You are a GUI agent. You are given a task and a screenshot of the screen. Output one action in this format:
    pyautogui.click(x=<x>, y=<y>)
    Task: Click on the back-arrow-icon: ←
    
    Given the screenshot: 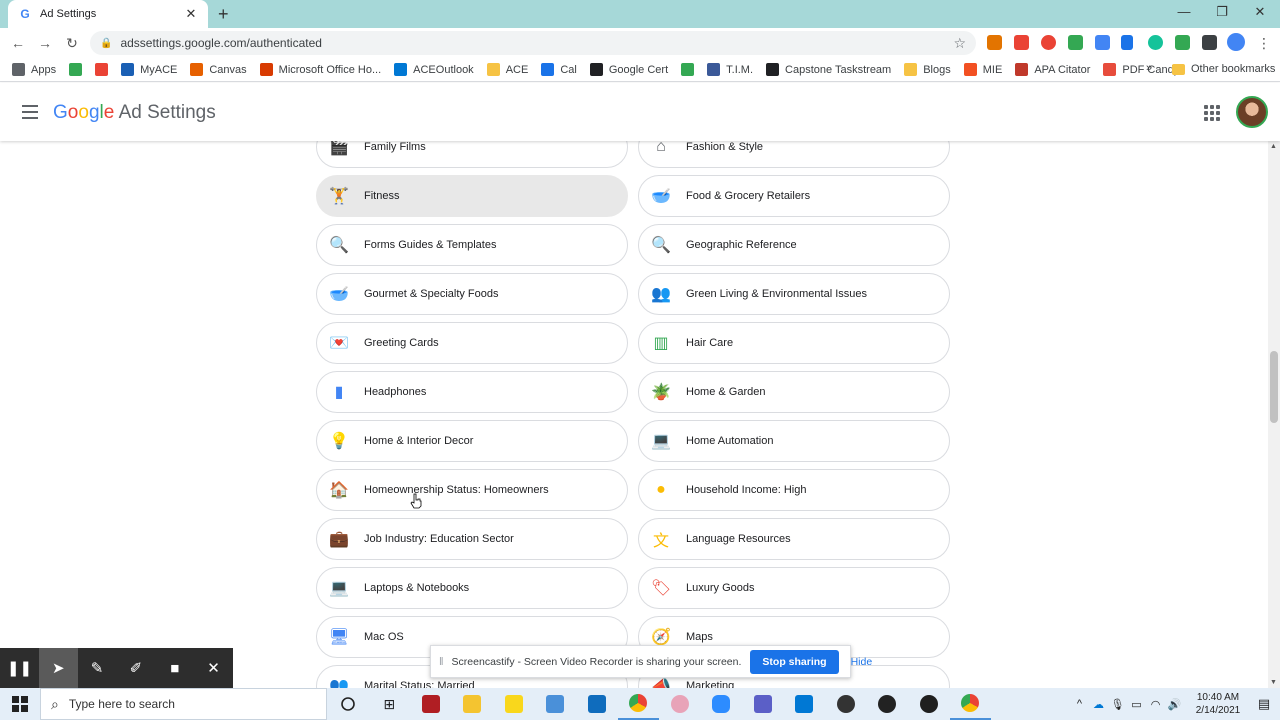 What is the action you would take?
    pyautogui.click(x=18, y=43)
    